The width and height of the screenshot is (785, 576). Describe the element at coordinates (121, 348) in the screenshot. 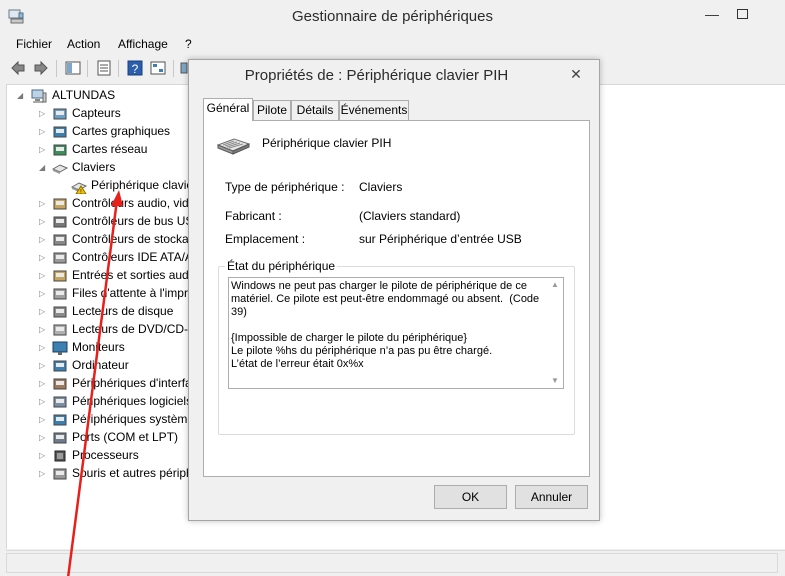

I see `tree-category-item: ▷ Moniteurs` at that location.